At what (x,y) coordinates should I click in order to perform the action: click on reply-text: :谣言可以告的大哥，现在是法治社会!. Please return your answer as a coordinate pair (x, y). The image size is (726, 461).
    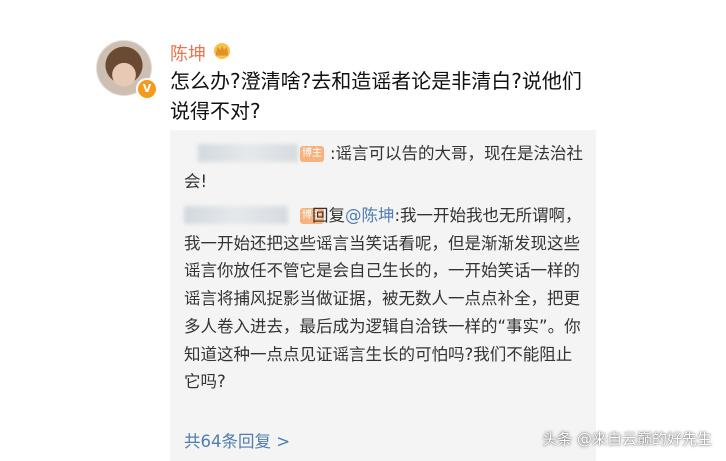
    Looking at the image, I should click on (384, 167).